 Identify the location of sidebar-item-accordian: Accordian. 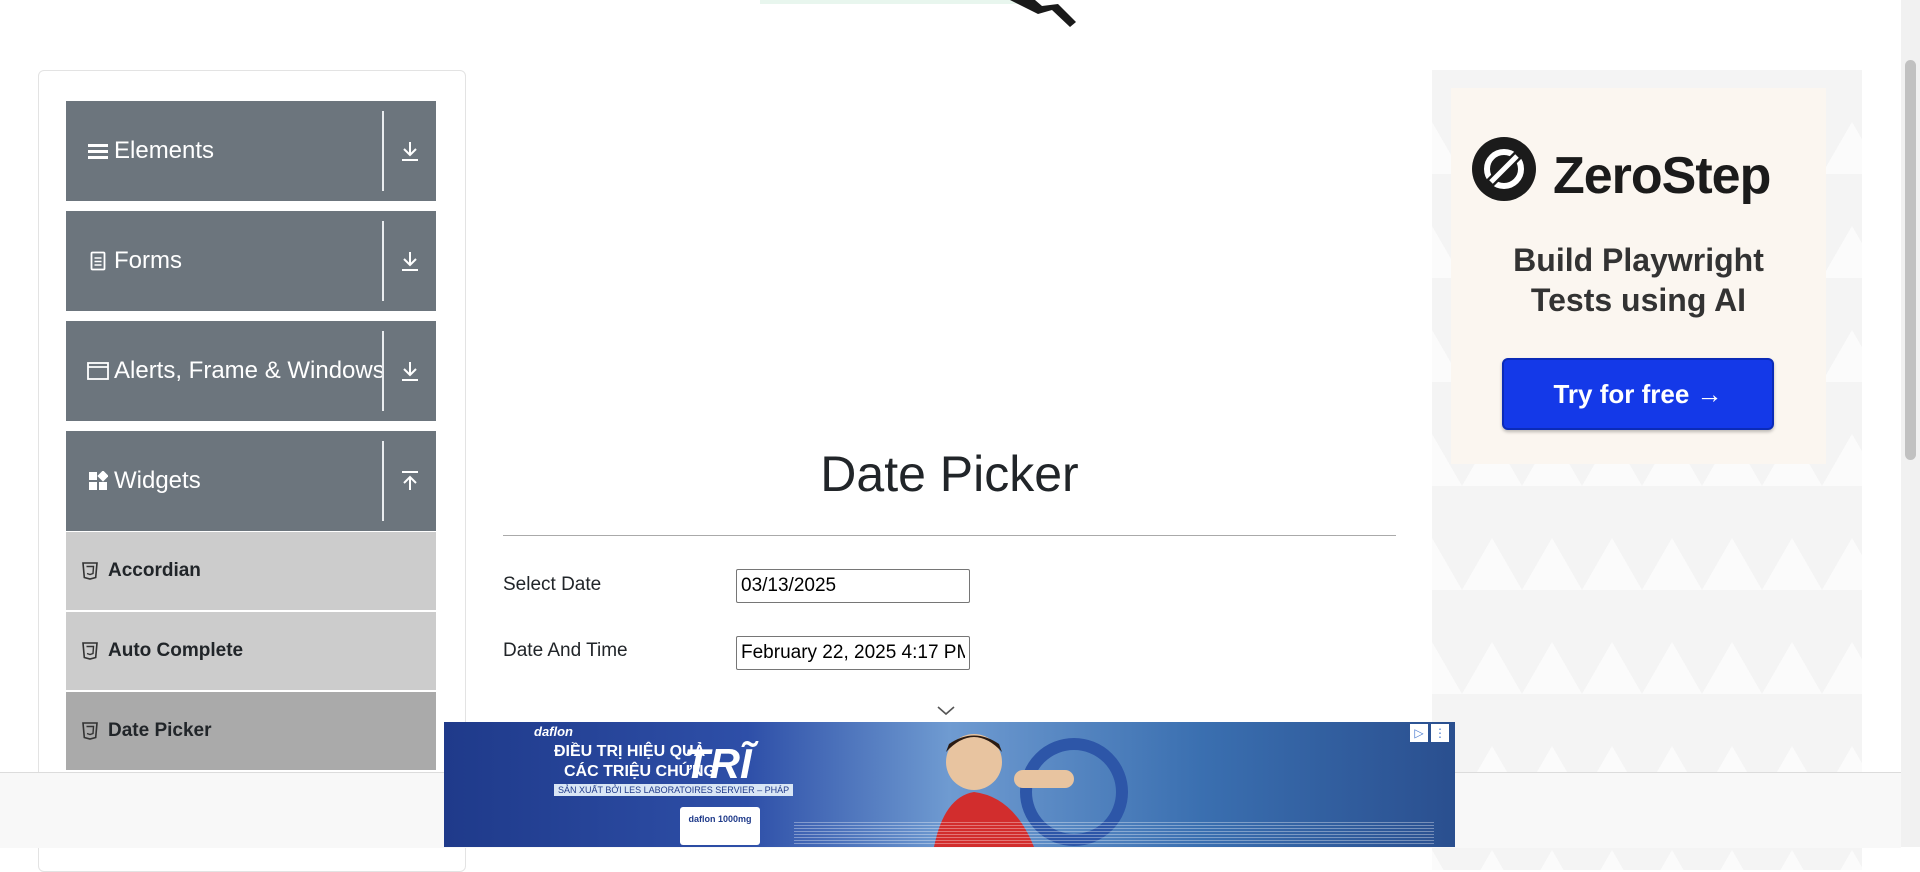
(251, 571).